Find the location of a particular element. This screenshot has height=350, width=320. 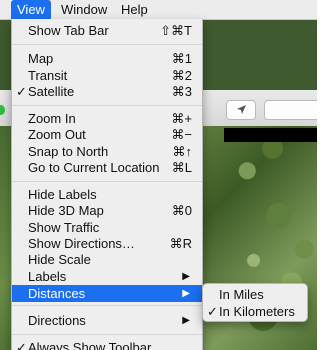

menu-item-go-to-current-location: Go to Current Location ⌘L is located at coordinates (107, 167).